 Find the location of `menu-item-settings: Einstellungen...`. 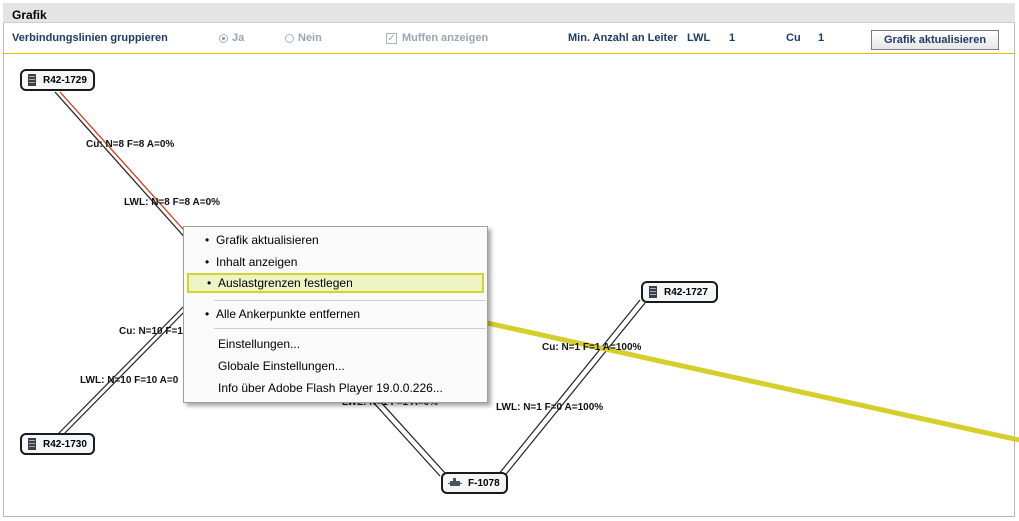

menu-item-settings: Einstellungen... is located at coordinates (335, 344).